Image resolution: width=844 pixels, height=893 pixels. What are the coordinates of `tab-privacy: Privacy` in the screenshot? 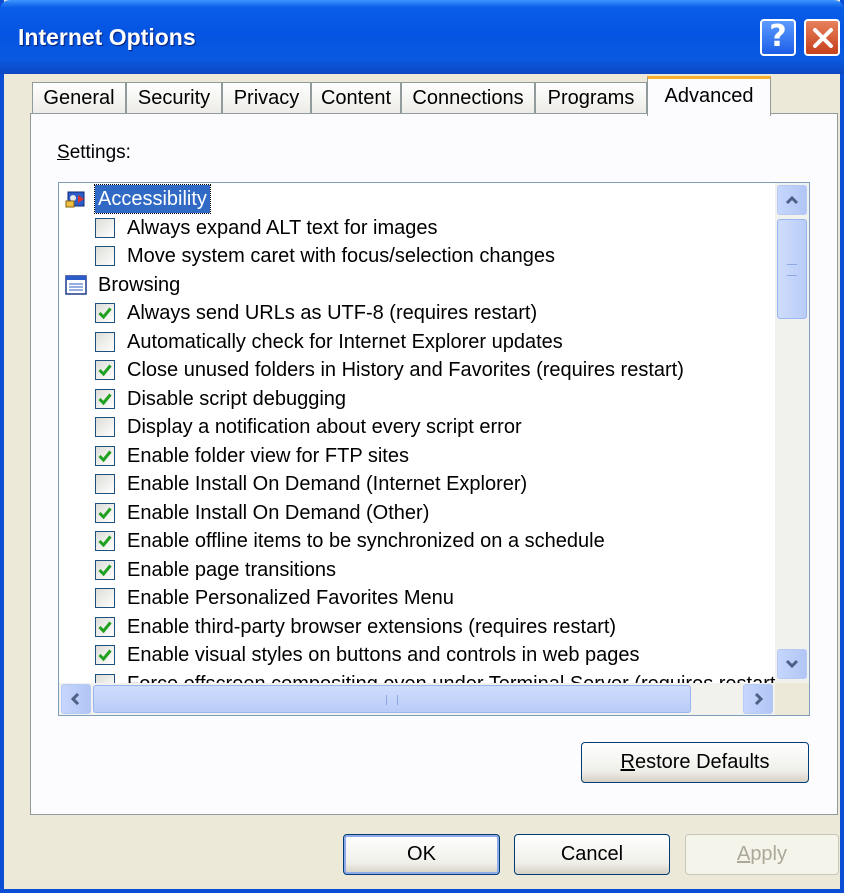 It's located at (266, 98).